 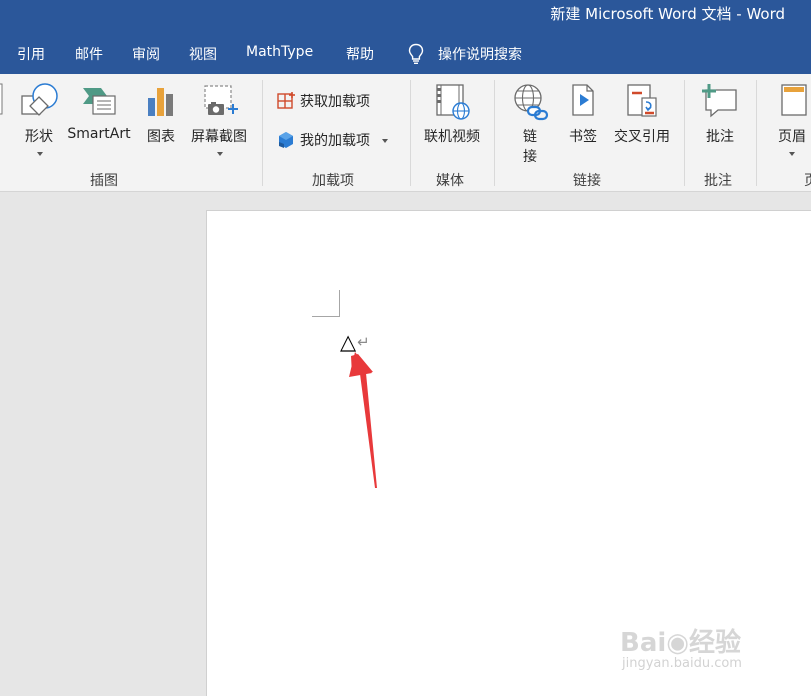 What do you see at coordinates (680, 643) in the screenshot?
I see `watermark-logo: Bai◉经验` at bounding box center [680, 643].